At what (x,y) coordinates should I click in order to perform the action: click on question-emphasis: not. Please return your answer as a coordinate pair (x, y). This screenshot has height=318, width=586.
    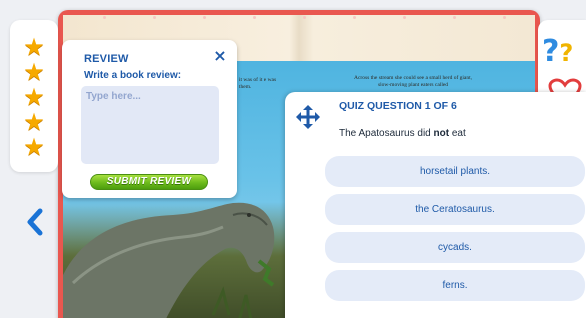
    Looking at the image, I should click on (441, 133).